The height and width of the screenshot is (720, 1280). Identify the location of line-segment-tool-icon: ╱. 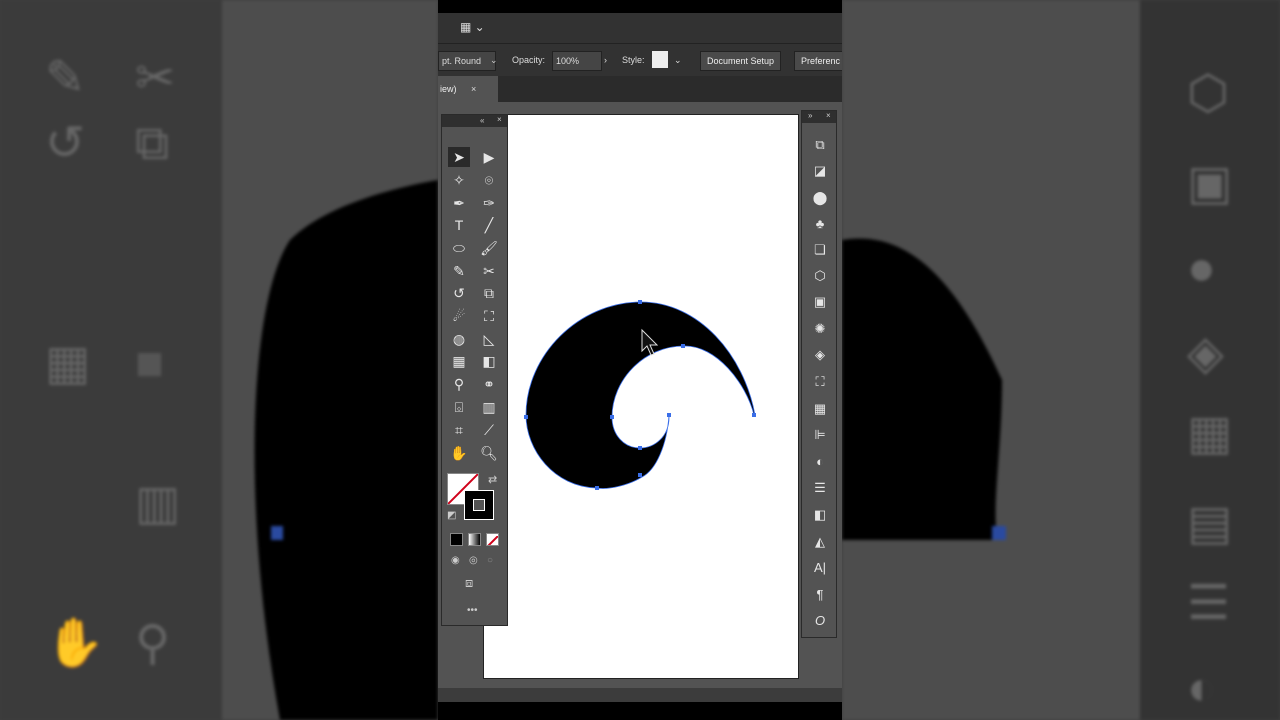
(489, 225).